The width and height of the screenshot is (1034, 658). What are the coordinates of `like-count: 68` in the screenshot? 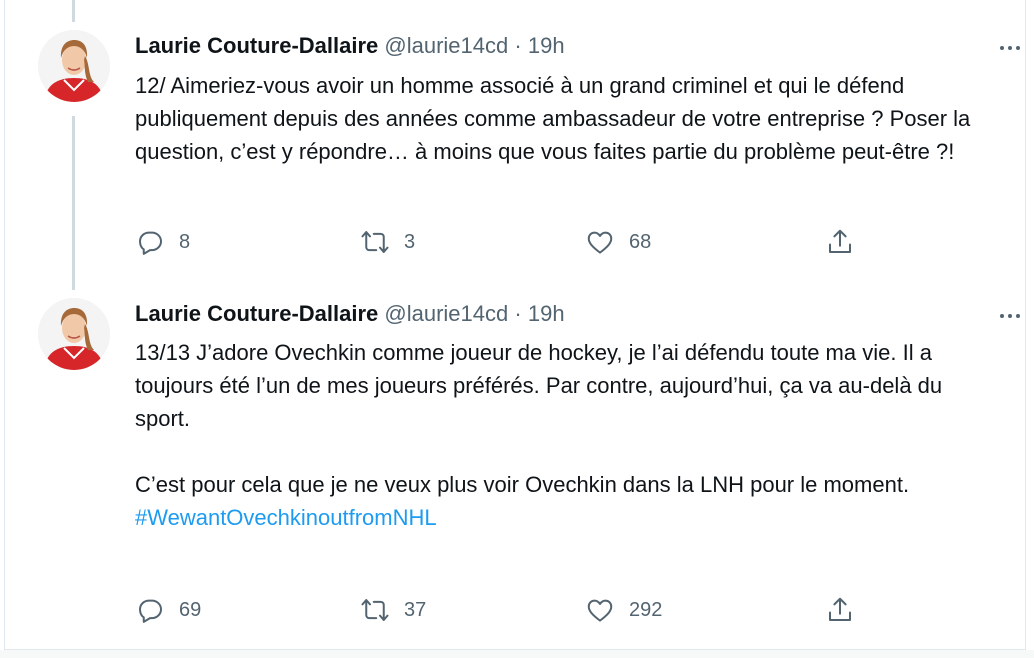 It's located at (640, 241).